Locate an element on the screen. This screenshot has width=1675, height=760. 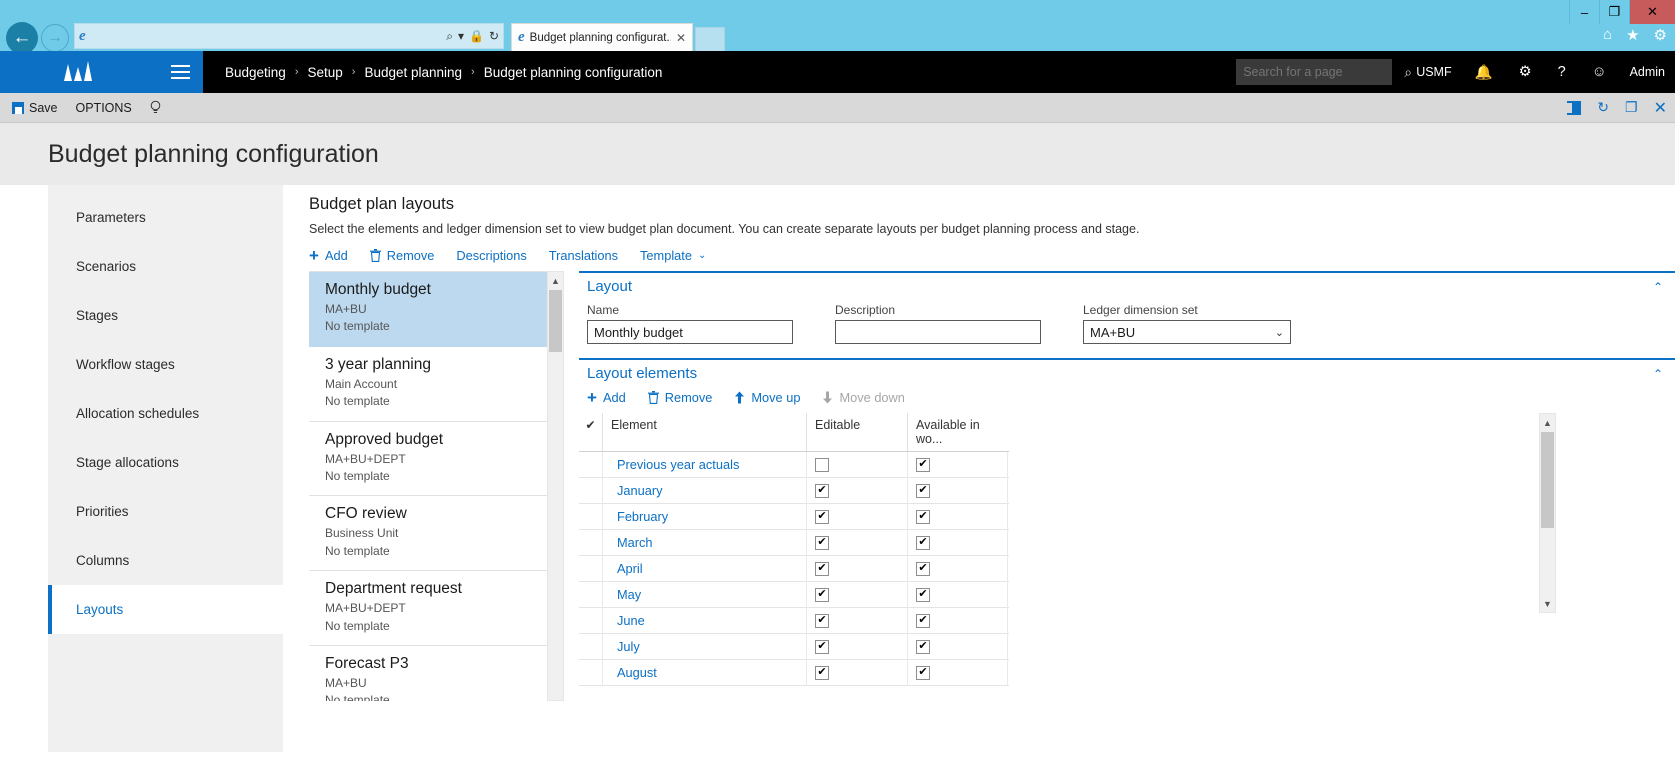
name-input: Monthly budget is located at coordinates (690, 332).